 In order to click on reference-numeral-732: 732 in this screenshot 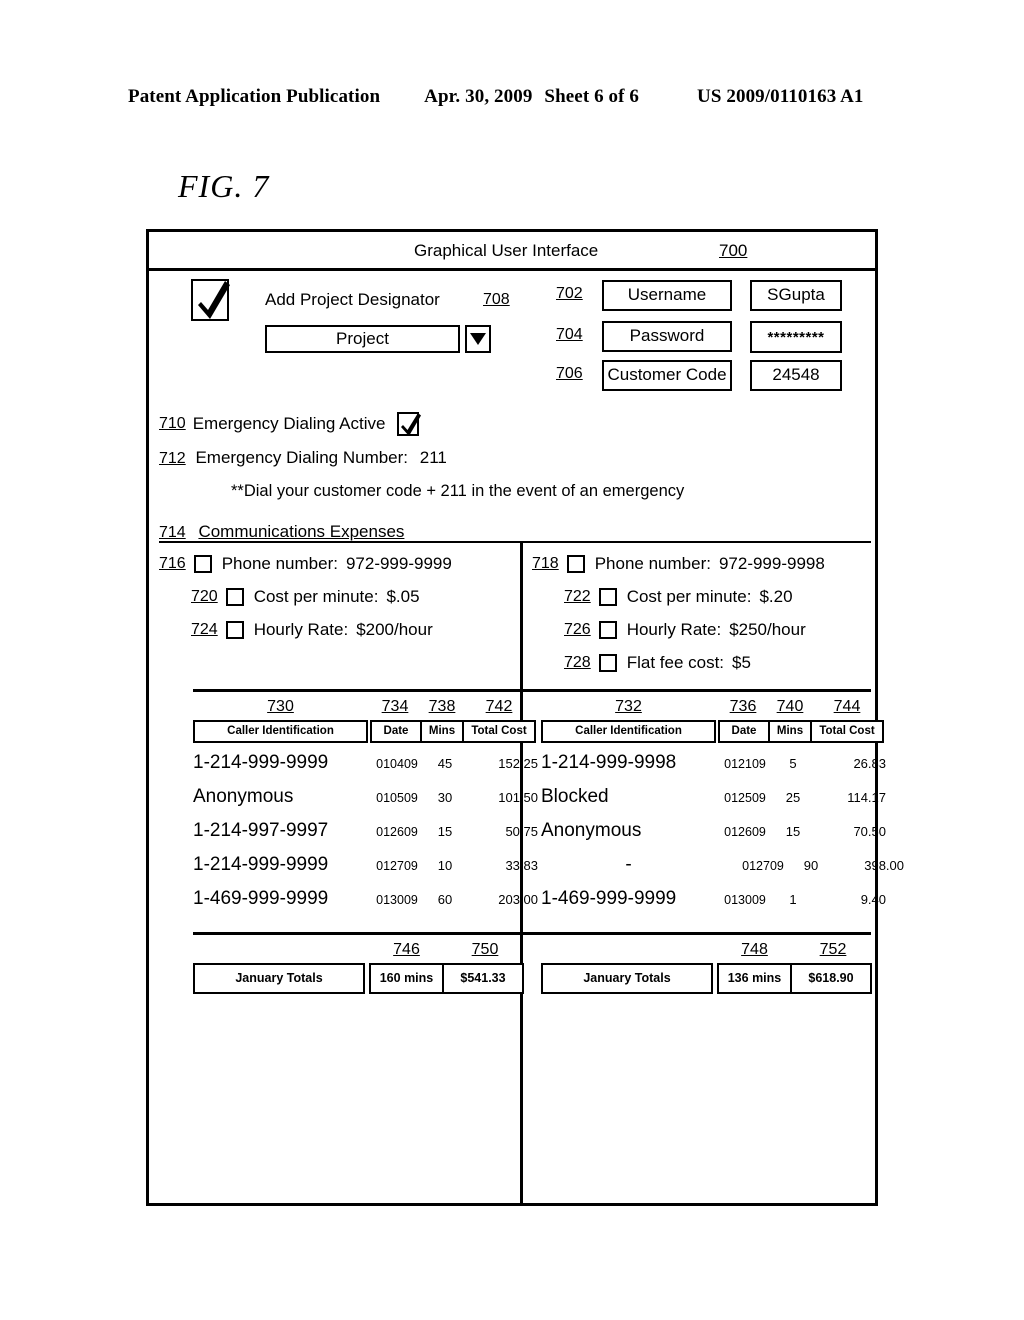, I will do `click(628, 706)`.